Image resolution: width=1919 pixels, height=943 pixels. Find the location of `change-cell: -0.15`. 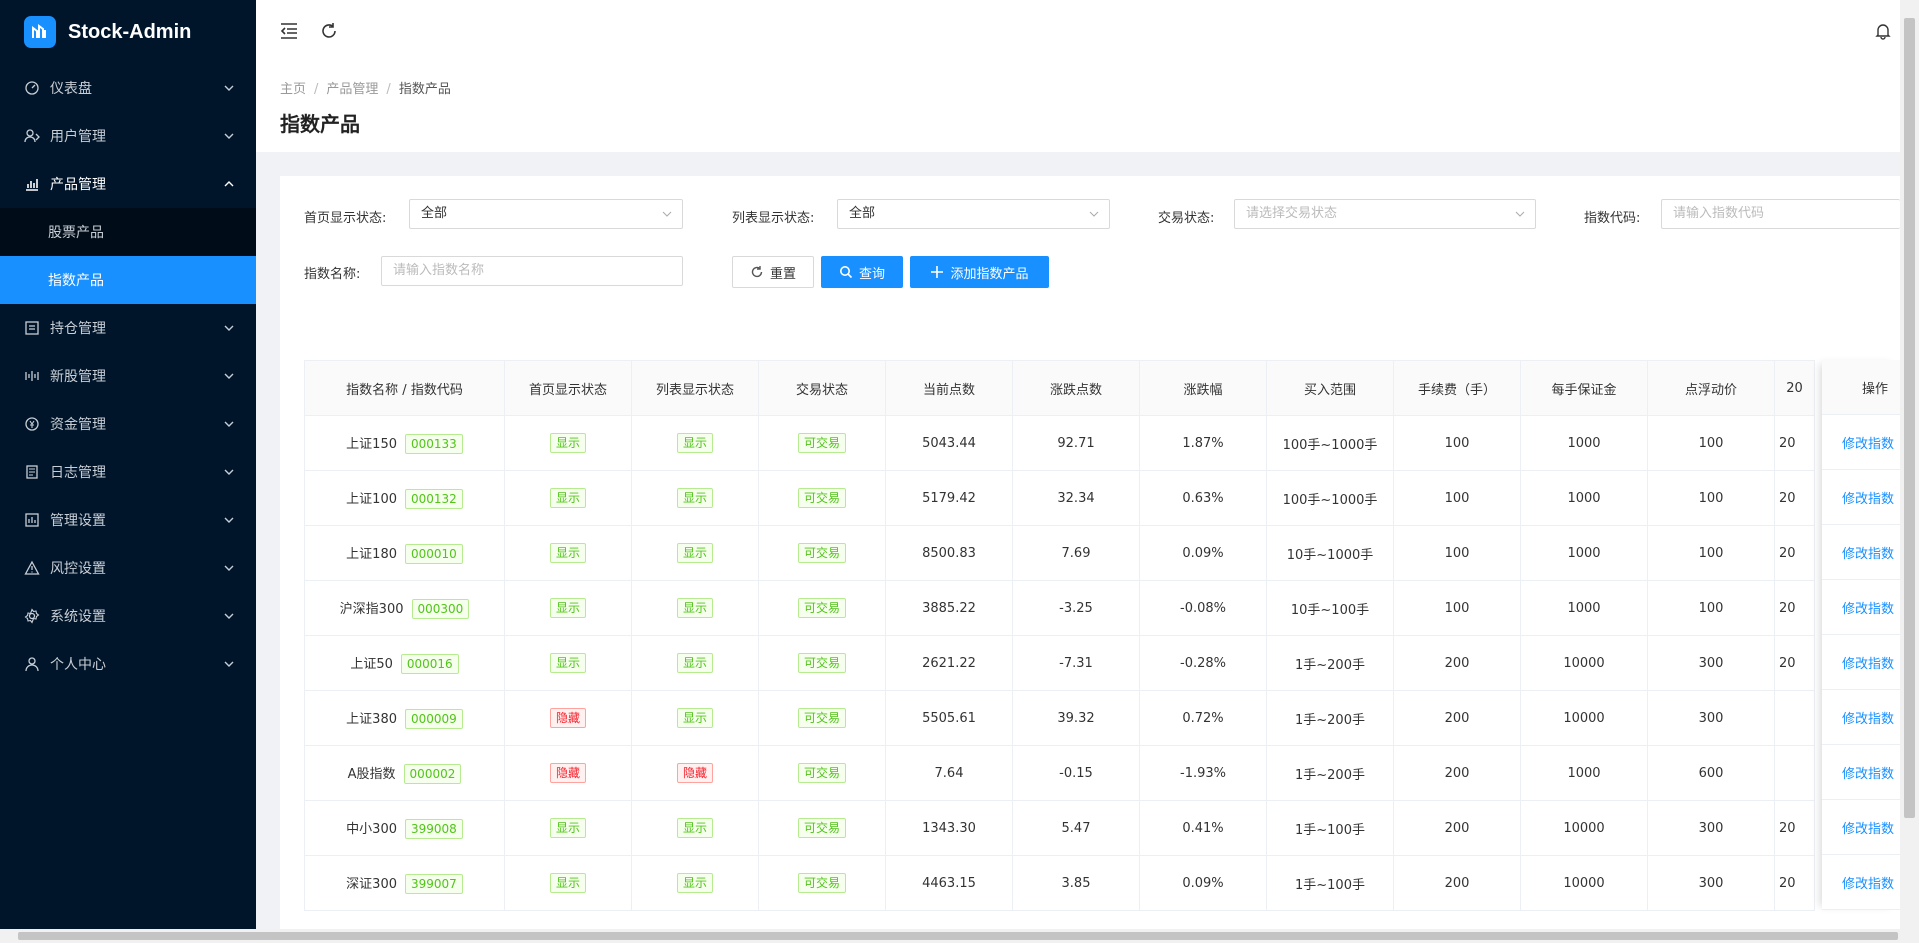

change-cell: -0.15 is located at coordinates (1076, 773).